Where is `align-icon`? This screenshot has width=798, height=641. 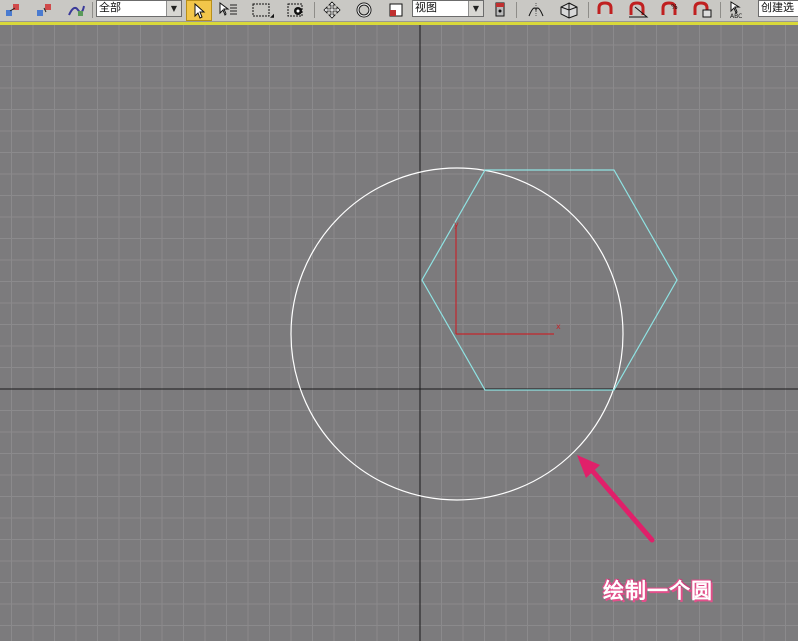
align-icon is located at coordinates (569, 9).